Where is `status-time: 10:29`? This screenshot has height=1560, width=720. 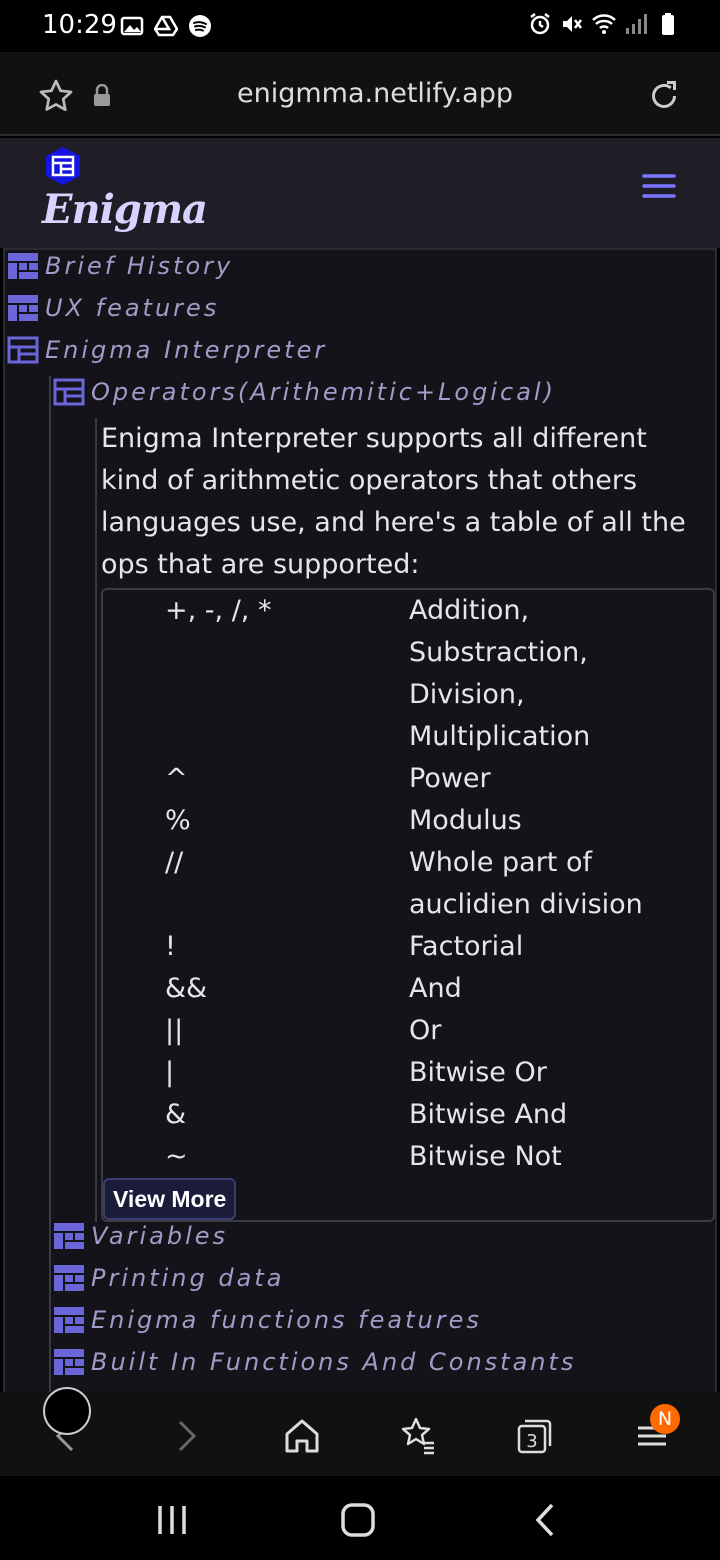 status-time: 10:29 is located at coordinates (79, 25).